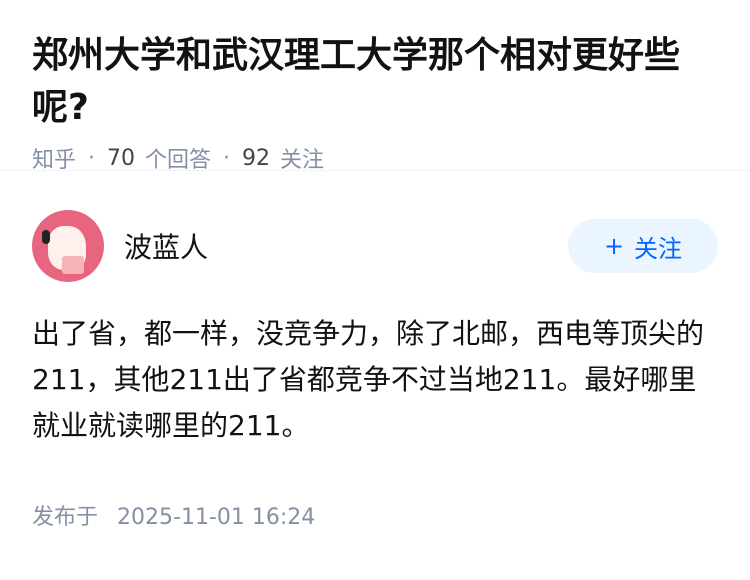 The width and height of the screenshot is (750, 580). I want to click on author-info: 波蓝人, so click(120, 246).